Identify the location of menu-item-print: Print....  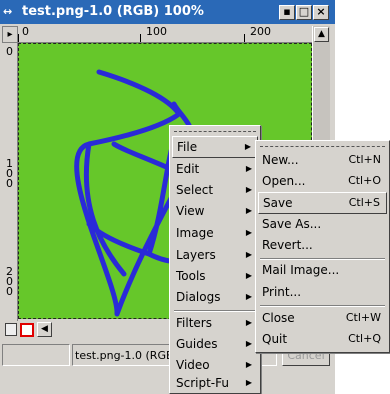
(322, 292).